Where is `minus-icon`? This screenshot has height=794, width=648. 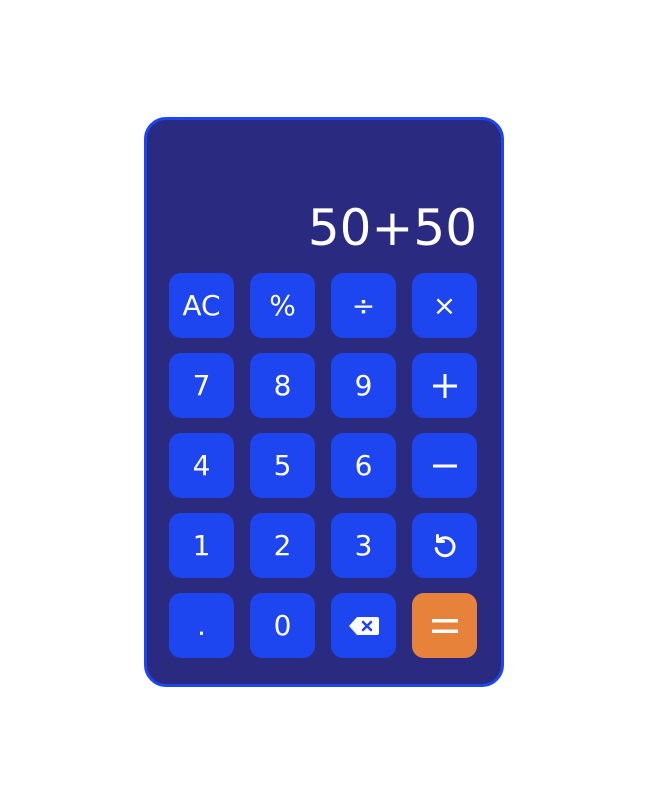 minus-icon is located at coordinates (444, 465).